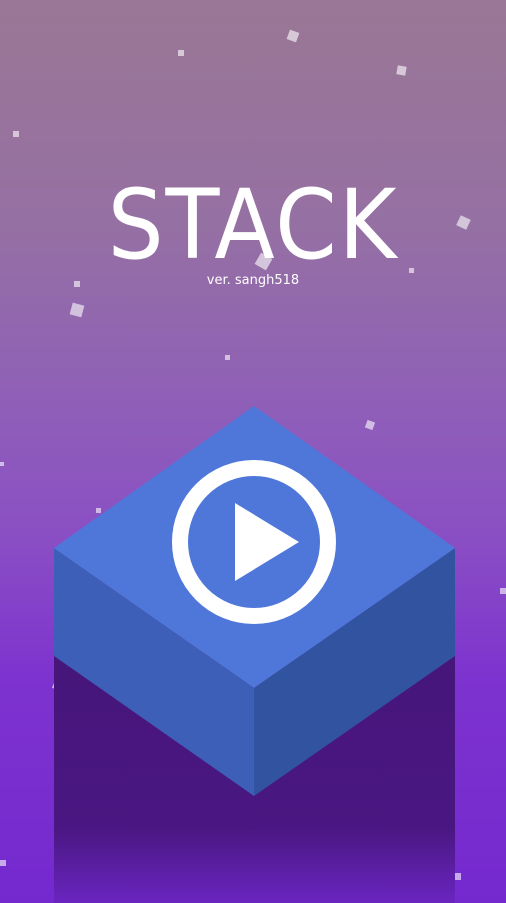 The height and width of the screenshot is (903, 506). Describe the element at coordinates (254, 542) in the screenshot. I see `play-button` at that location.